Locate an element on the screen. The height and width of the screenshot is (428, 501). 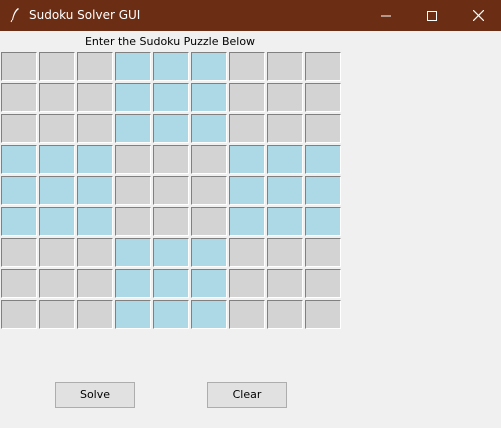
sudoku-cell-r1-c3 is located at coordinates (95, 66).